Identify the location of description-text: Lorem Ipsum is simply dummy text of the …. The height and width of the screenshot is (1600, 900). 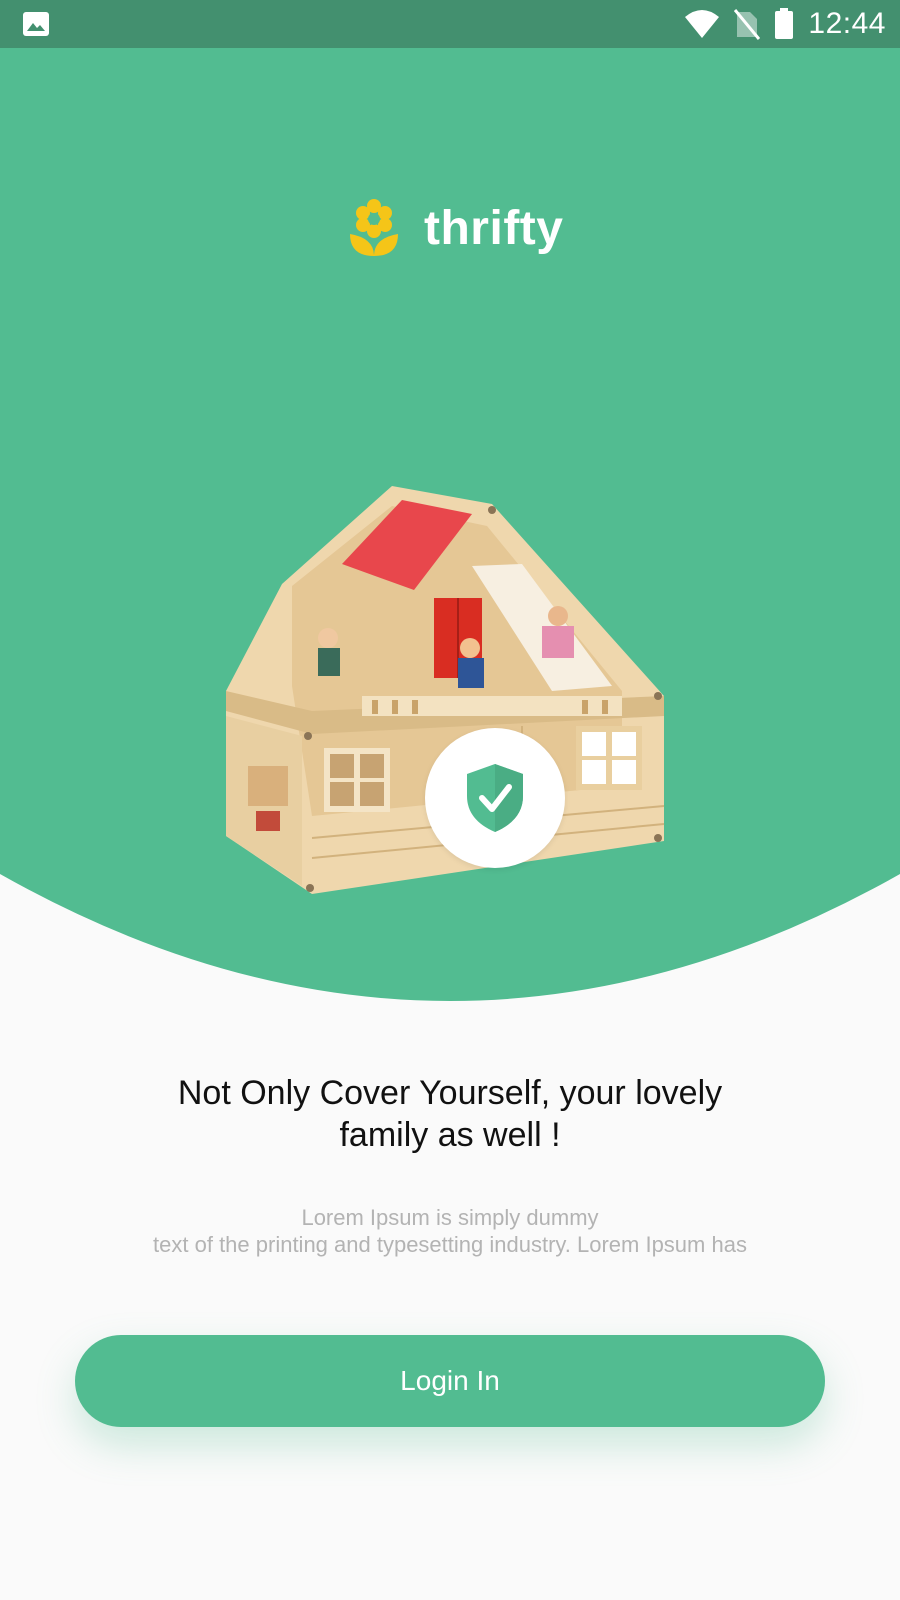
(450, 1231).